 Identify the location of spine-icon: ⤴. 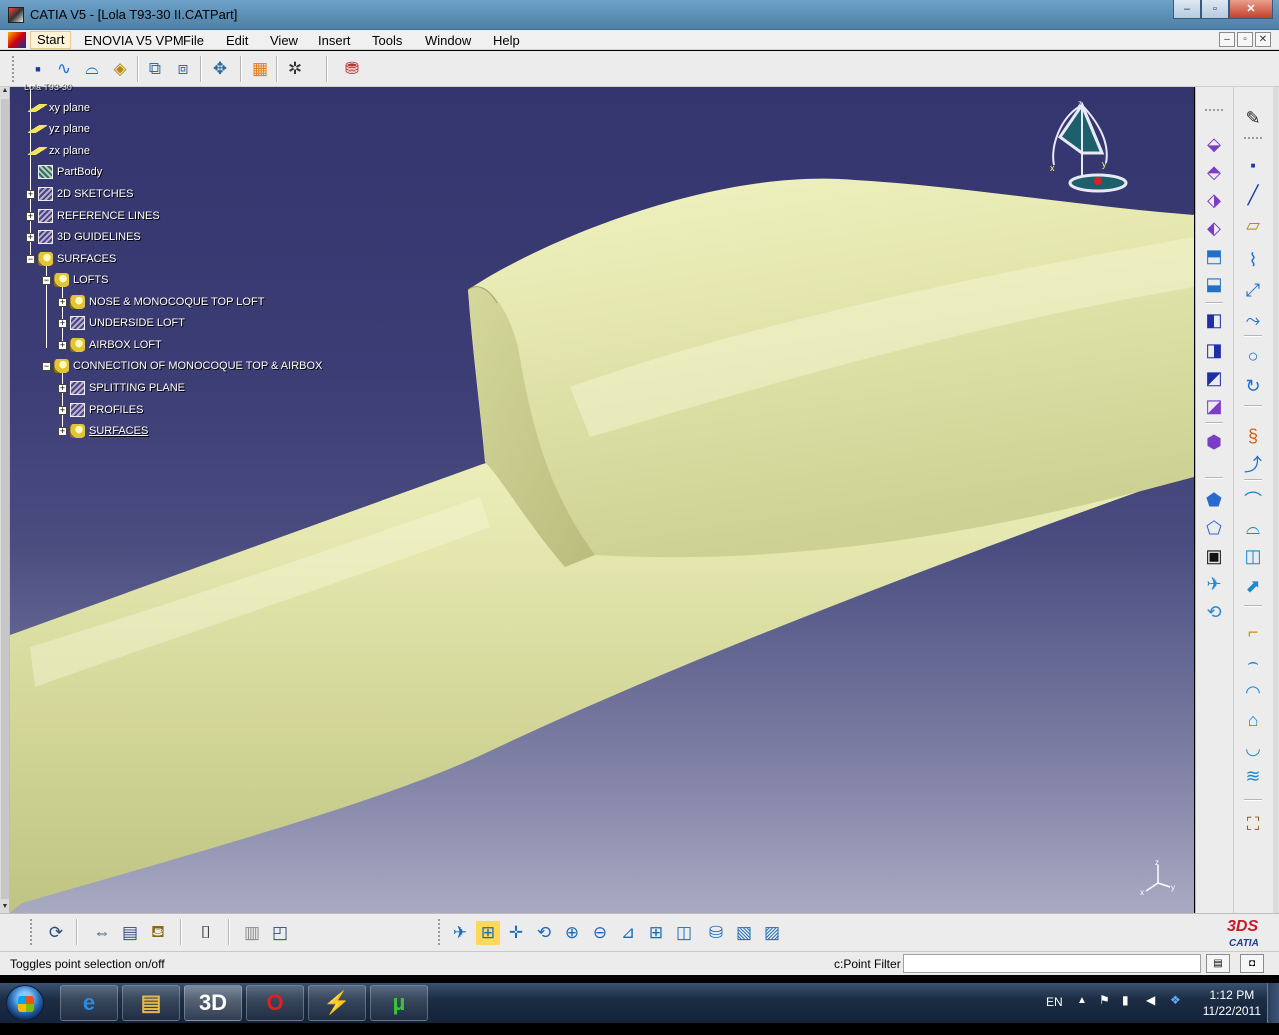
(1253, 464).